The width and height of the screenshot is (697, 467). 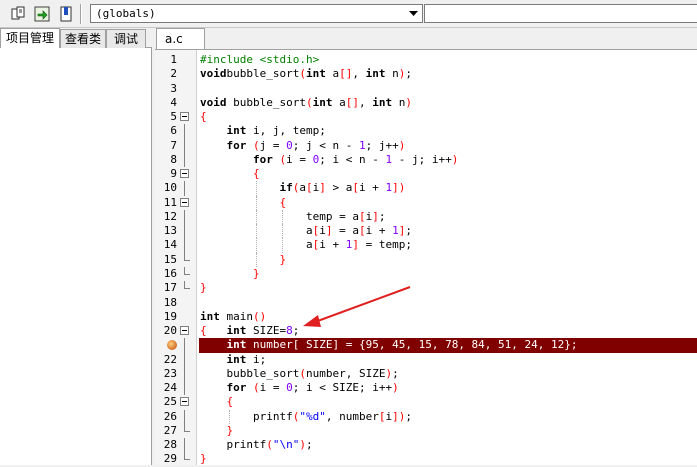 I want to click on line-number: 11, so click(x=170, y=202).